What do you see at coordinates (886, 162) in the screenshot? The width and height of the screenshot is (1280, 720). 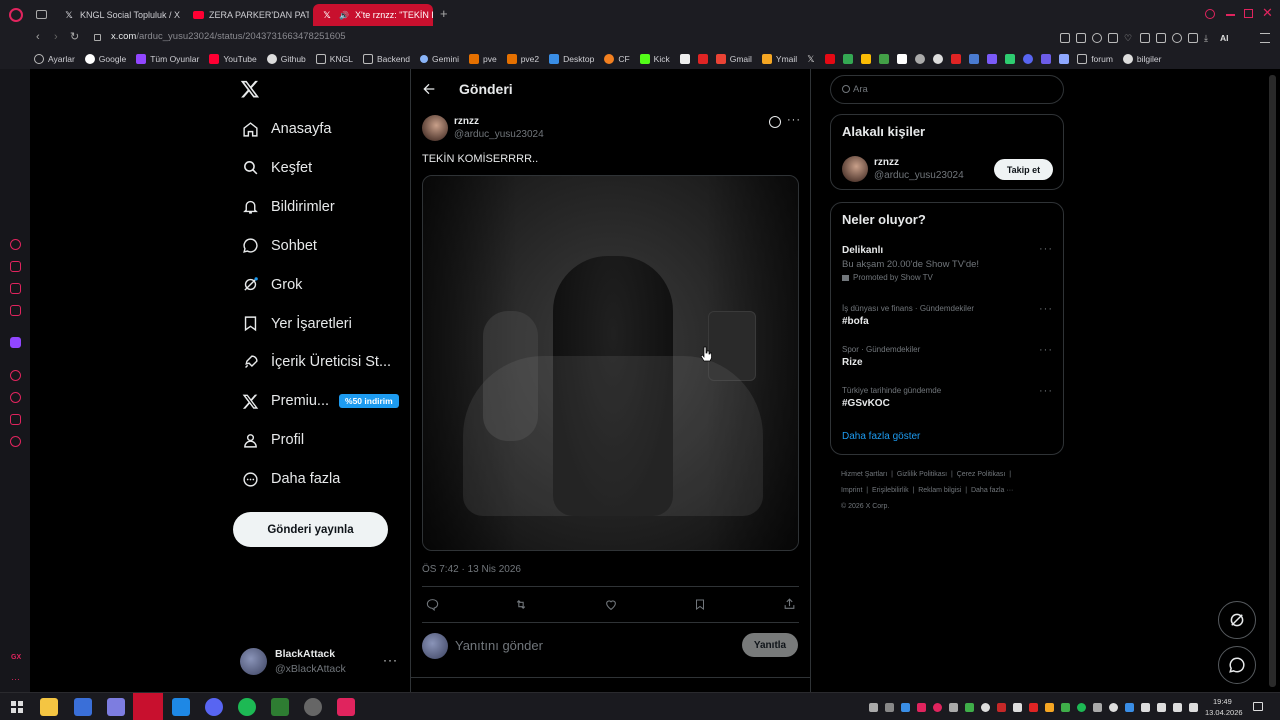 I see `related-name: rznzz` at bounding box center [886, 162].